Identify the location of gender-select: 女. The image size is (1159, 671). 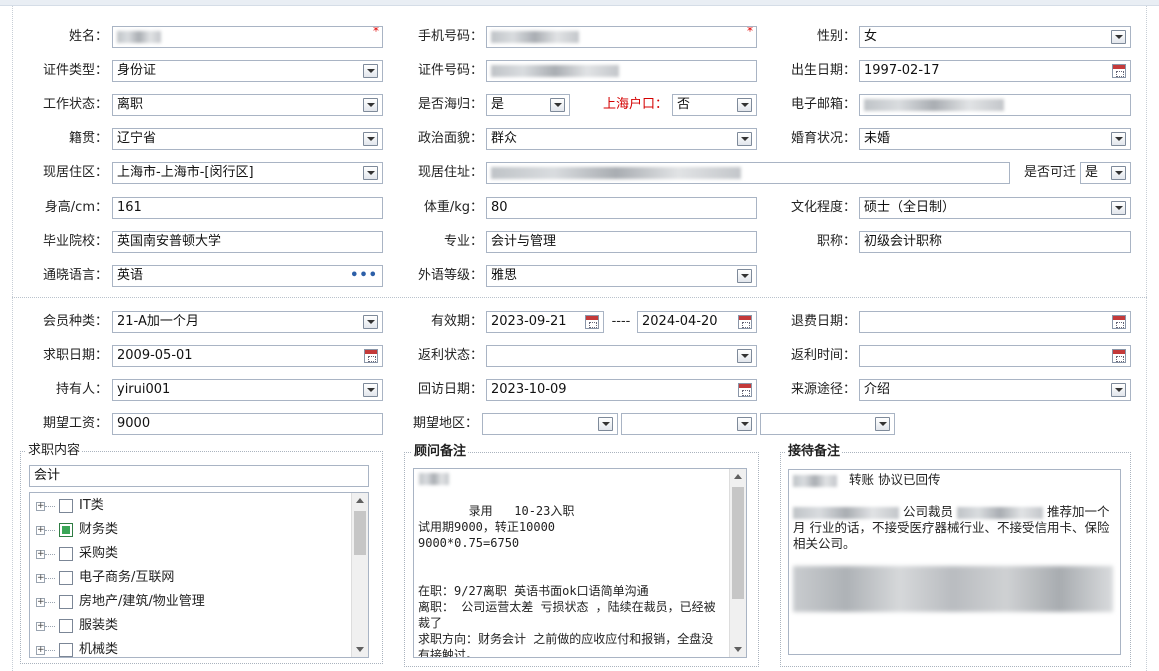
(995, 37).